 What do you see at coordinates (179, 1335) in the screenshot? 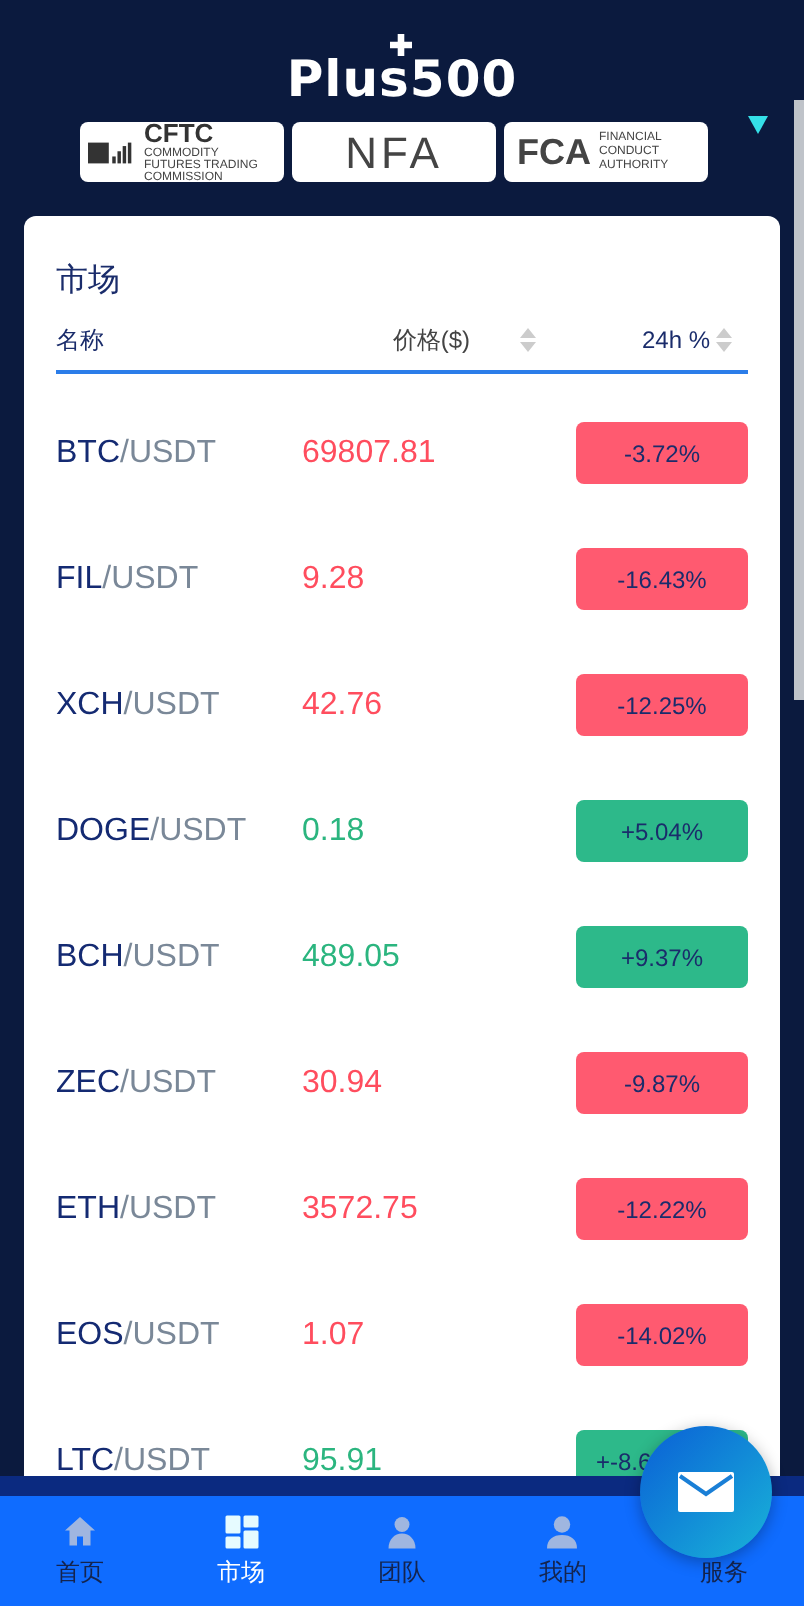
I see `pair-name: EOS/USDT` at bounding box center [179, 1335].